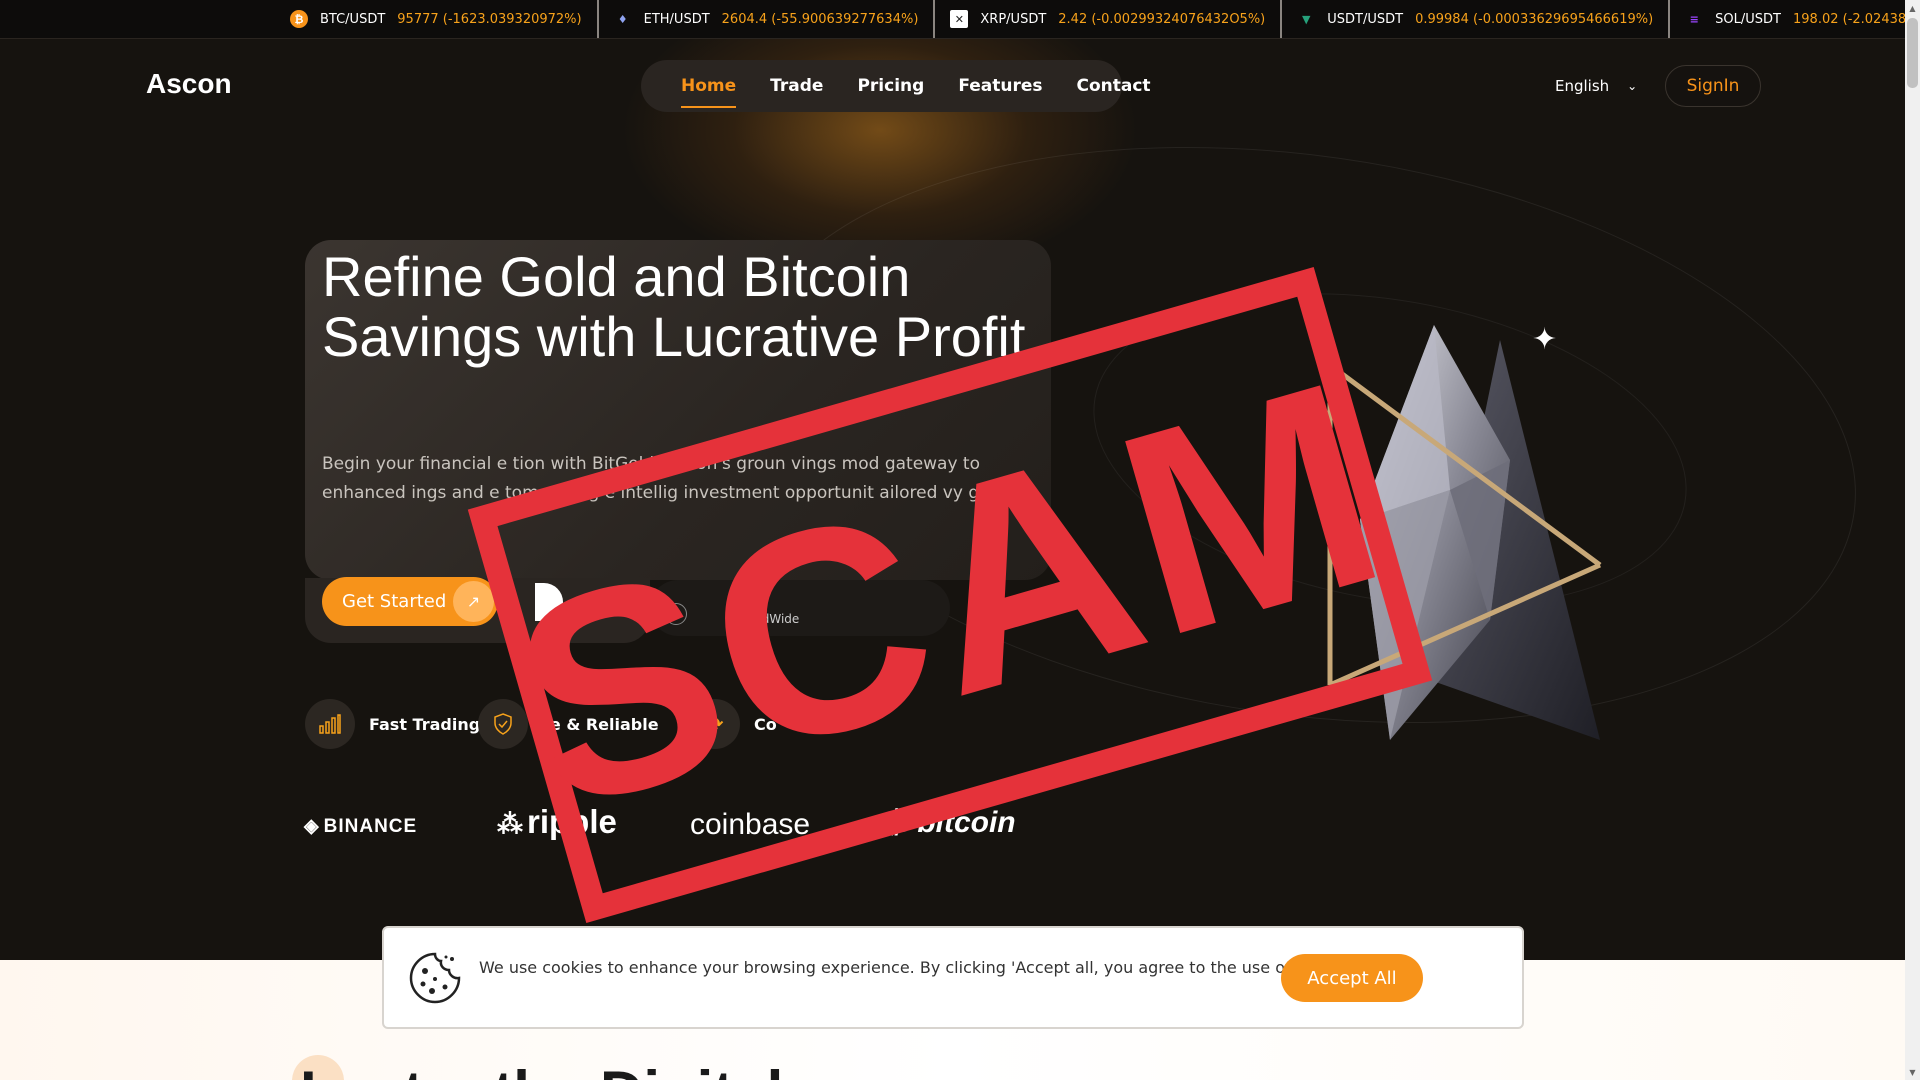 The image size is (1920, 1080). I want to click on language-label: English, so click(1582, 86).